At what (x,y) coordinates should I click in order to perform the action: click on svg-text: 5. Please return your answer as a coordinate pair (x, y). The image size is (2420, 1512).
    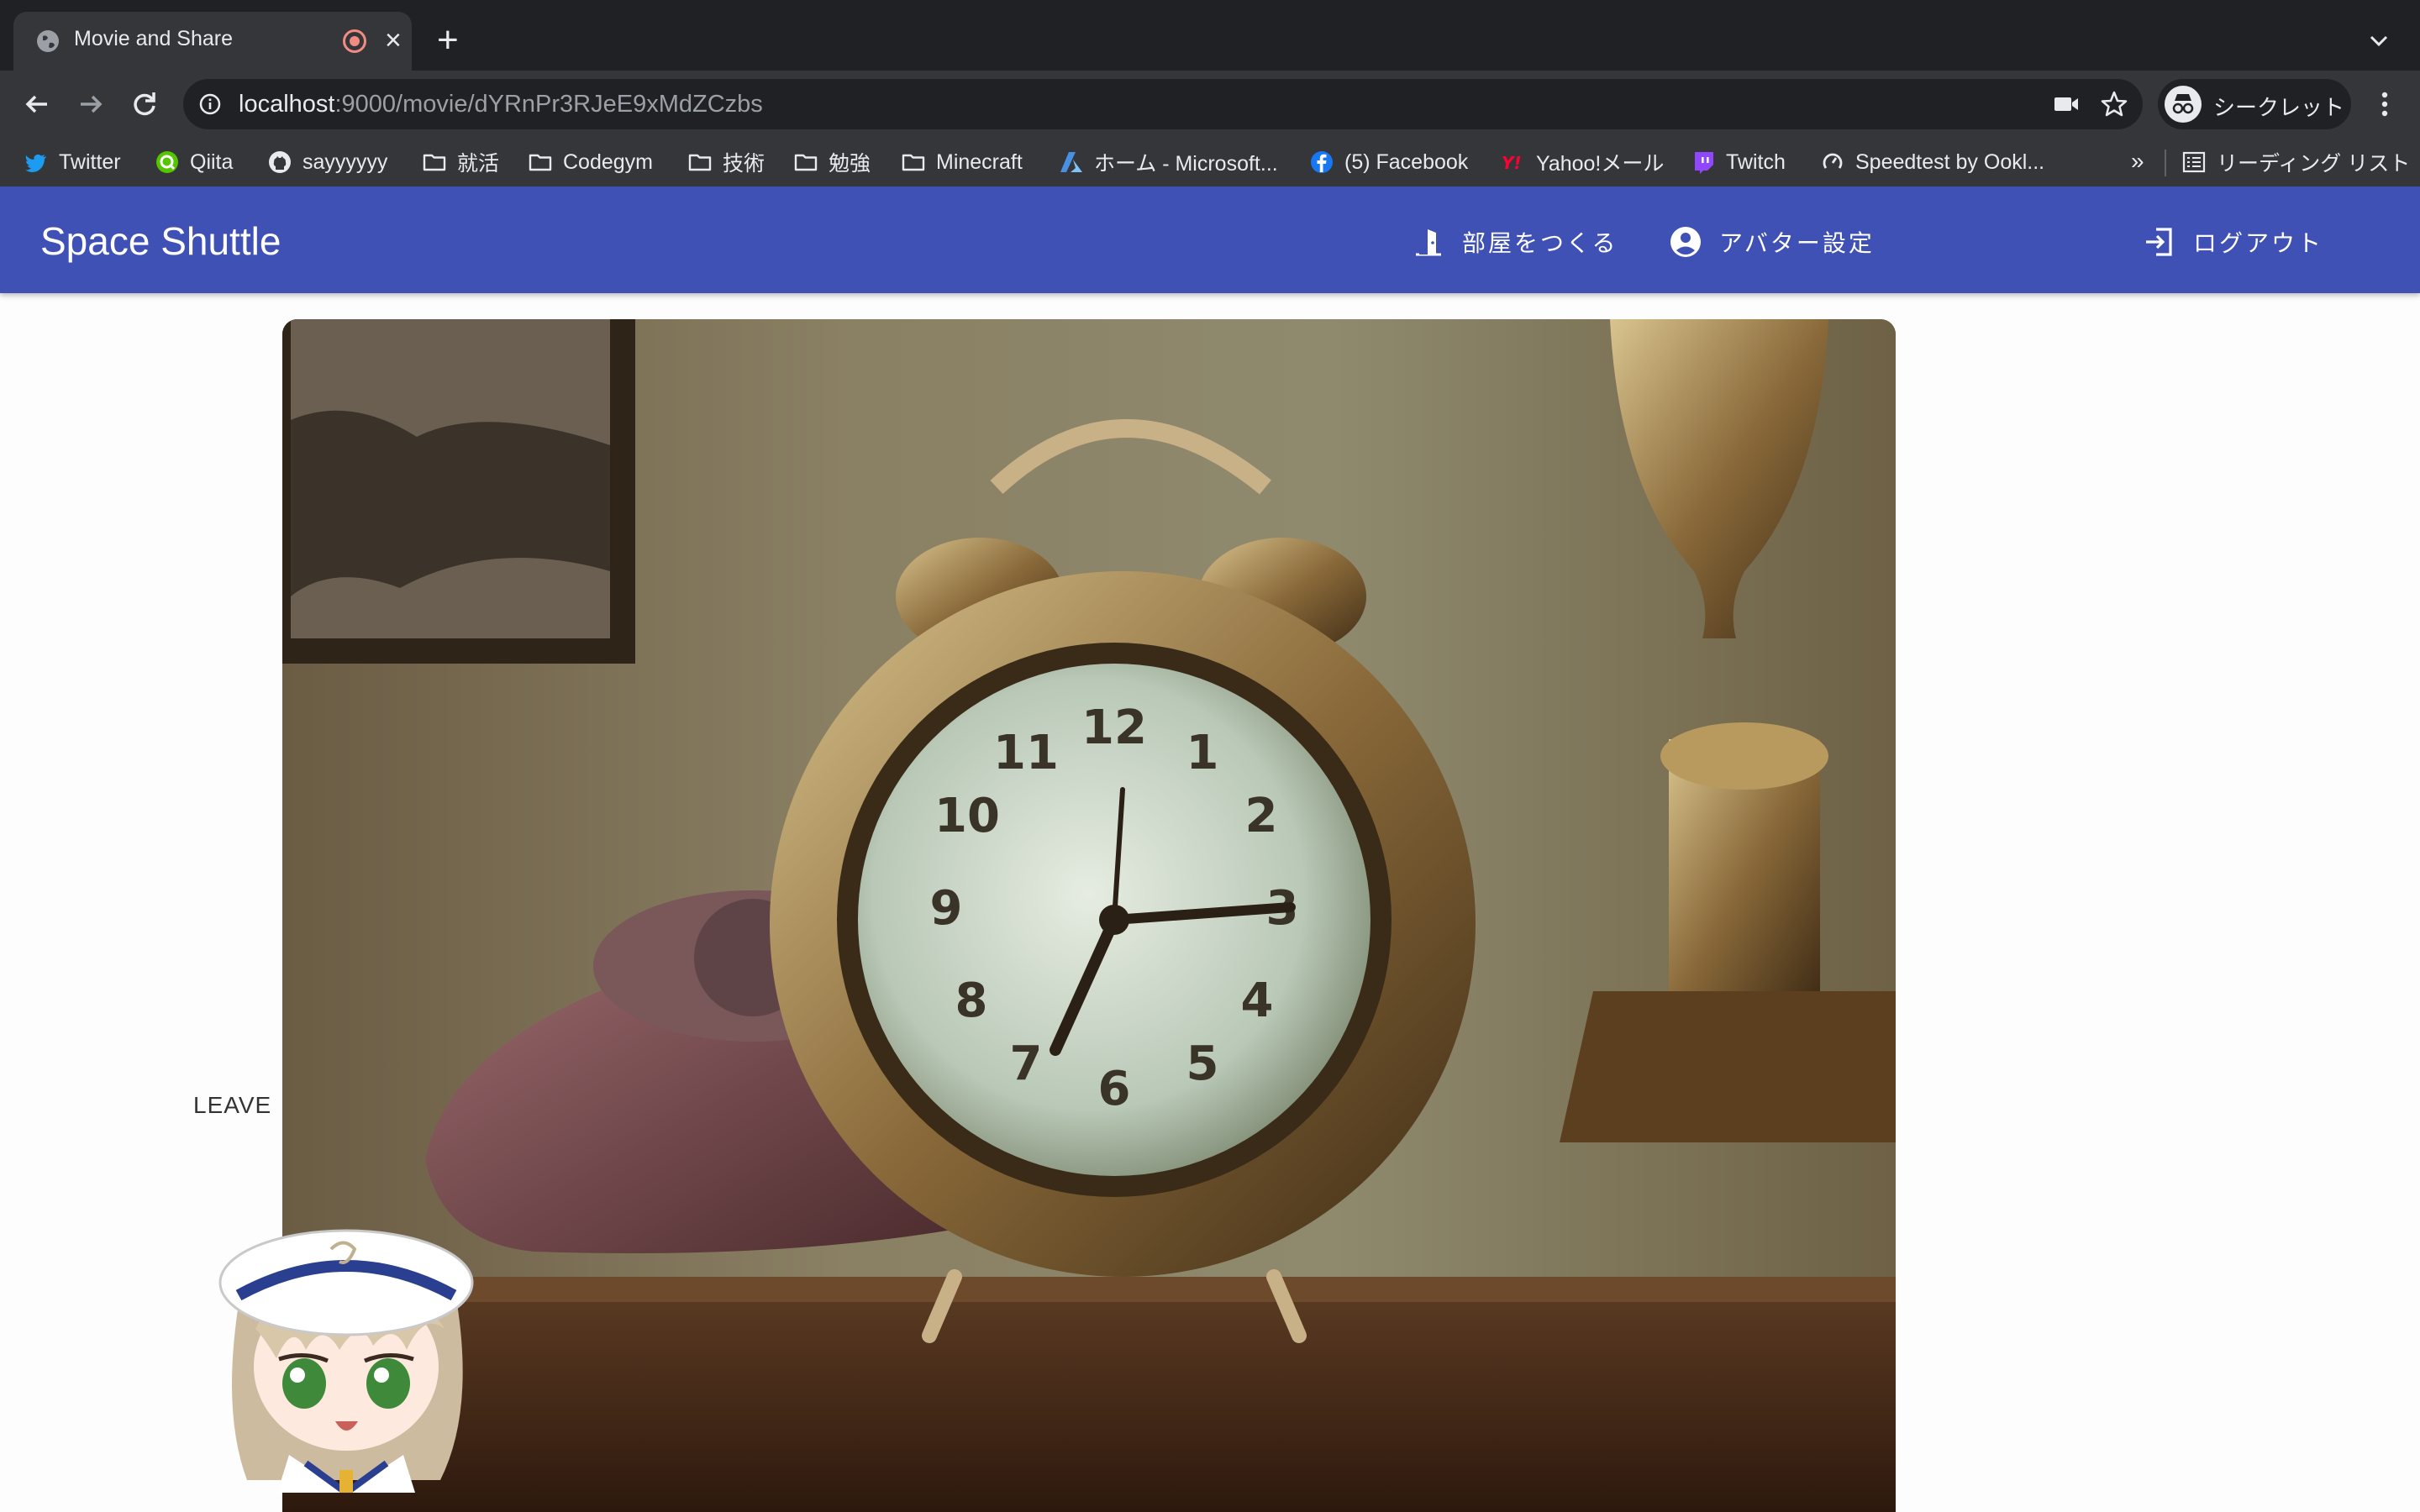
    Looking at the image, I should click on (1202, 1064).